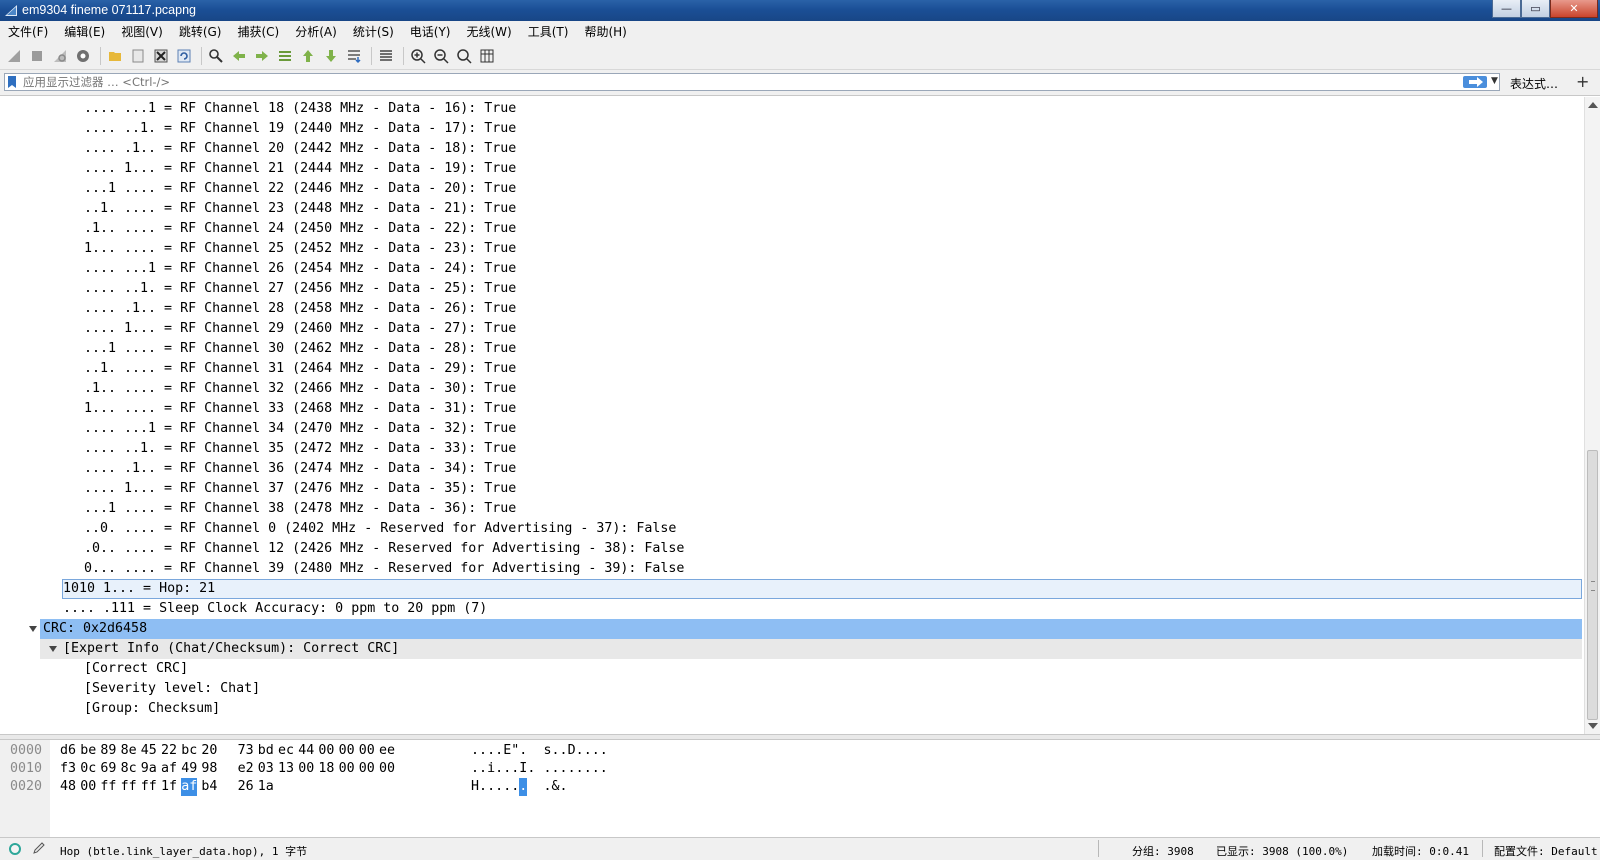  What do you see at coordinates (60, 56) in the screenshot?
I see `restart-icon` at bounding box center [60, 56].